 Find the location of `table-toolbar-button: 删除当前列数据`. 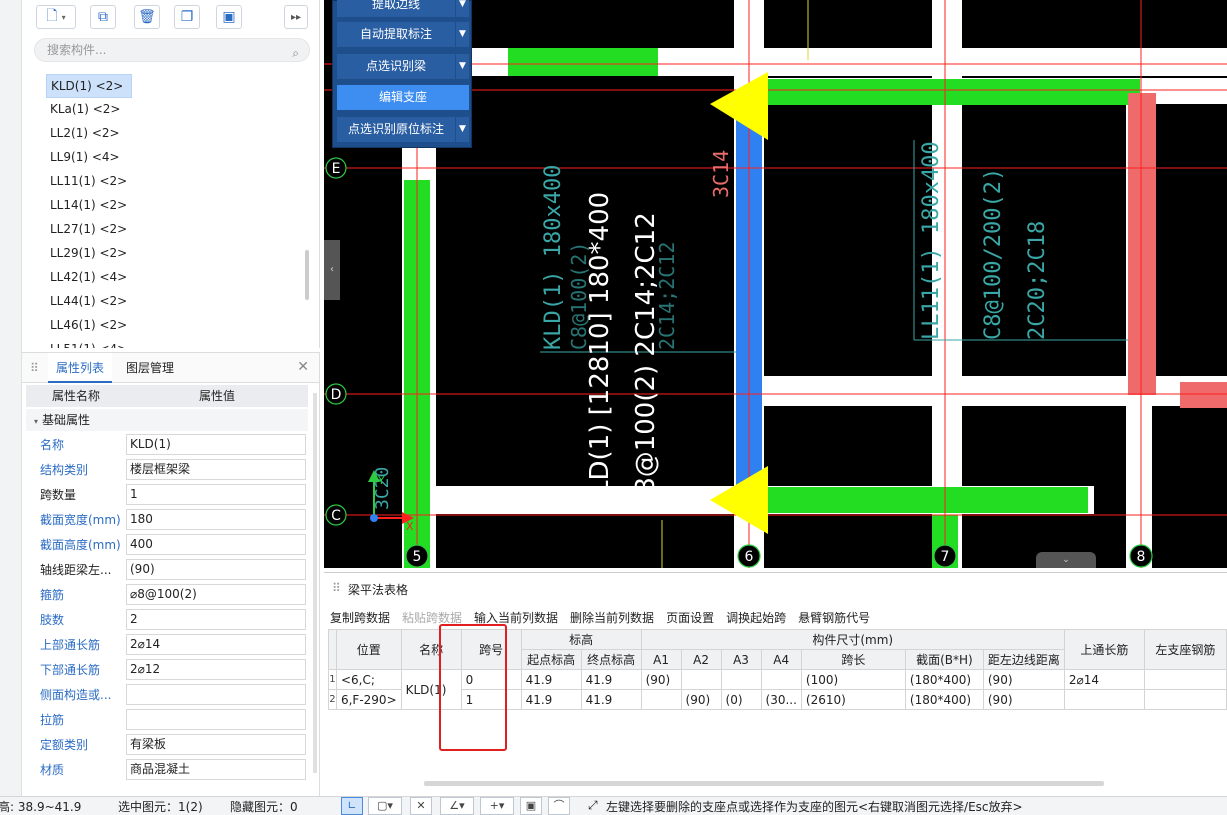

table-toolbar-button: 删除当前列数据 is located at coordinates (612, 617).